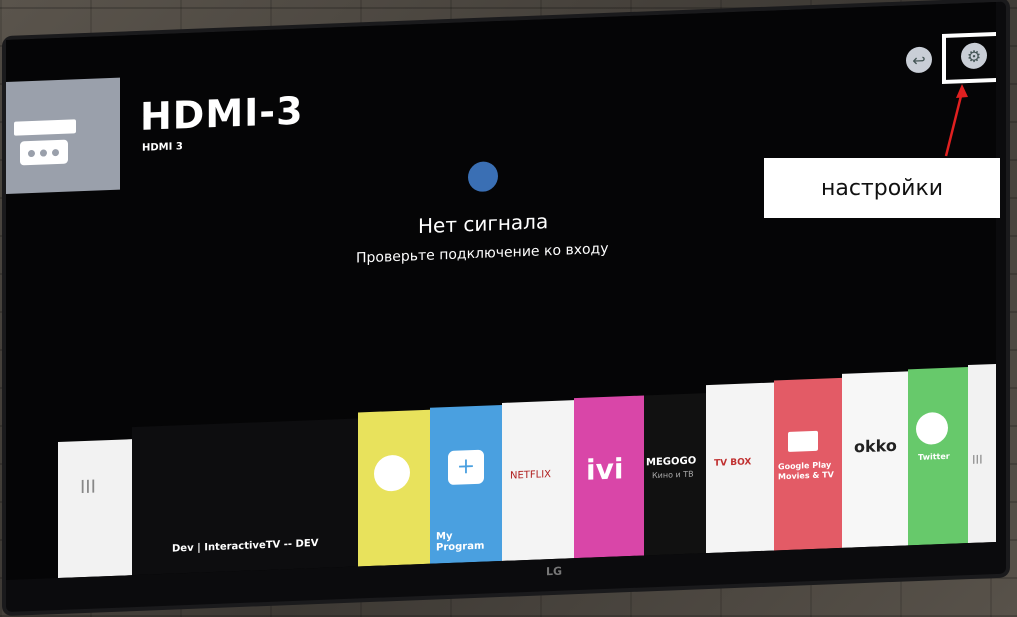 This screenshot has width=1017, height=617. I want to click on recent-panel-label: Dev | InteractiveTV -- DEV, so click(245, 546).